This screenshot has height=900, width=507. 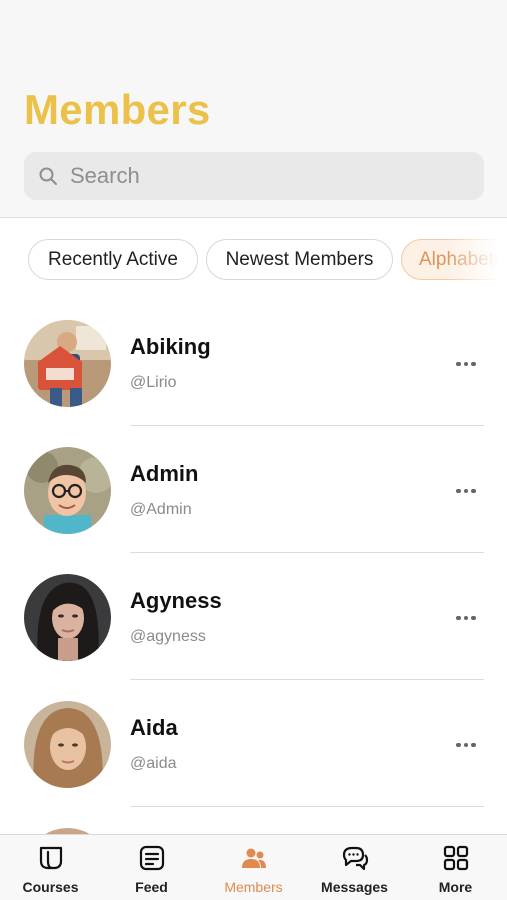 I want to click on tab-feed: Feed, so click(x=151, y=867).